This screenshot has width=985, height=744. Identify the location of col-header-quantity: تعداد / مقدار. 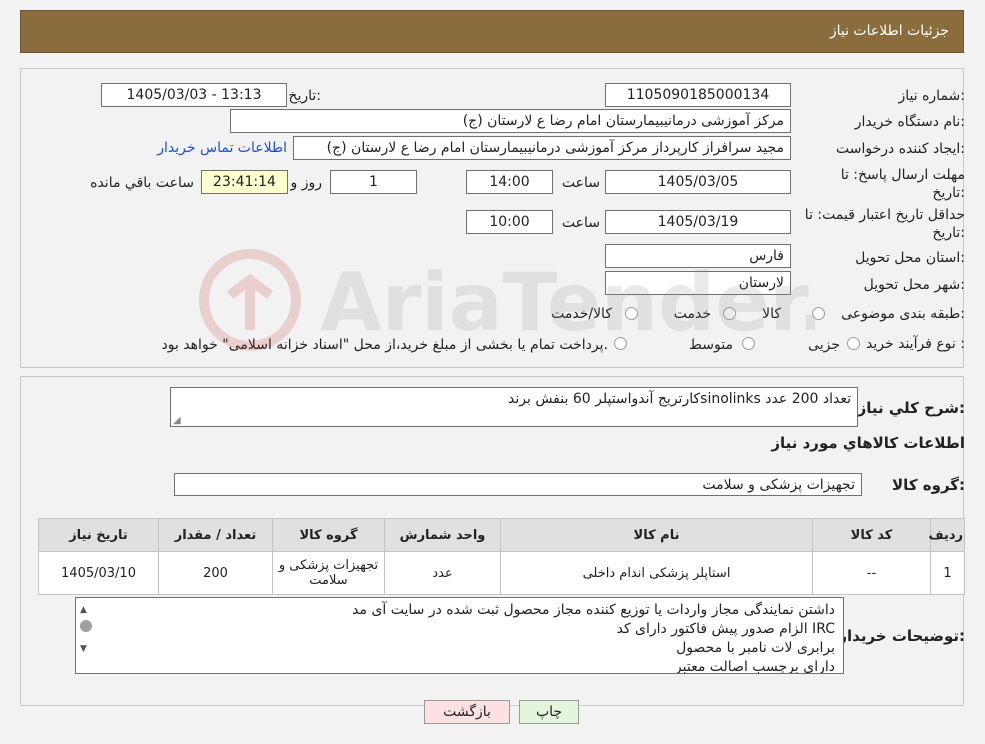
(215, 535).